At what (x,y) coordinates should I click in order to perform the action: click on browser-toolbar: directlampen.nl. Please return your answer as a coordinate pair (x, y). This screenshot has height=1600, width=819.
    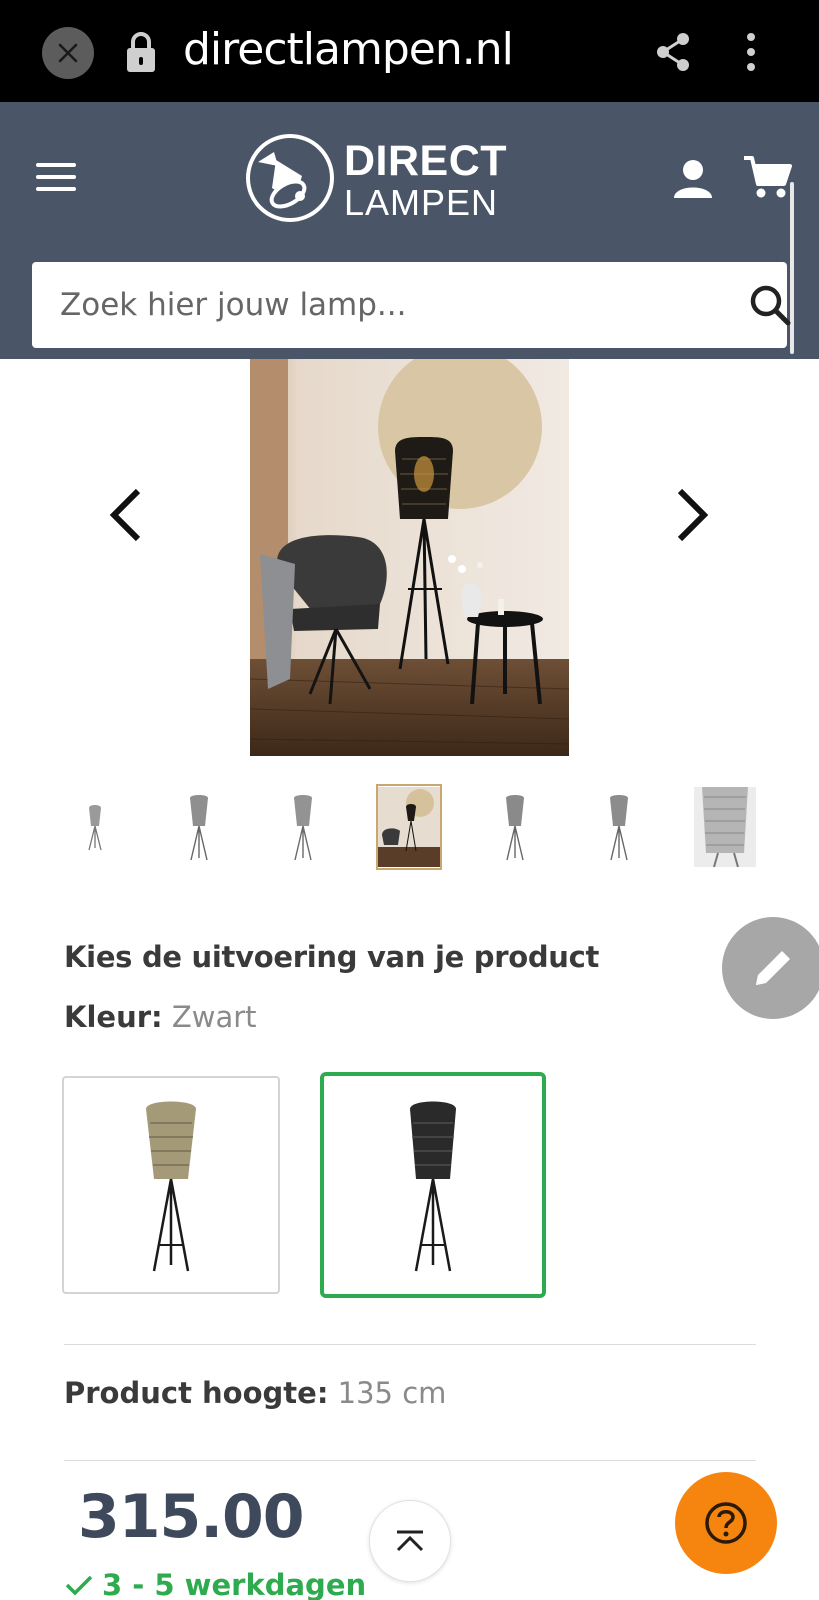
    Looking at the image, I should click on (409, 51).